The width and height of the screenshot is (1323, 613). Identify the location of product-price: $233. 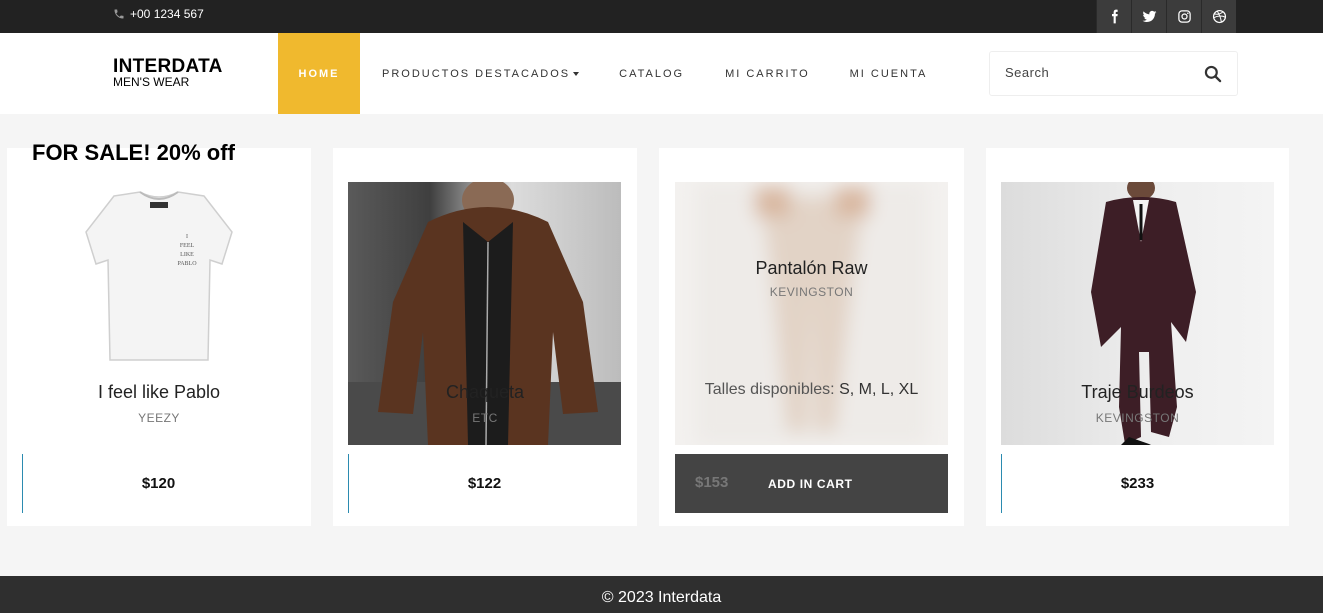
(1137, 483).